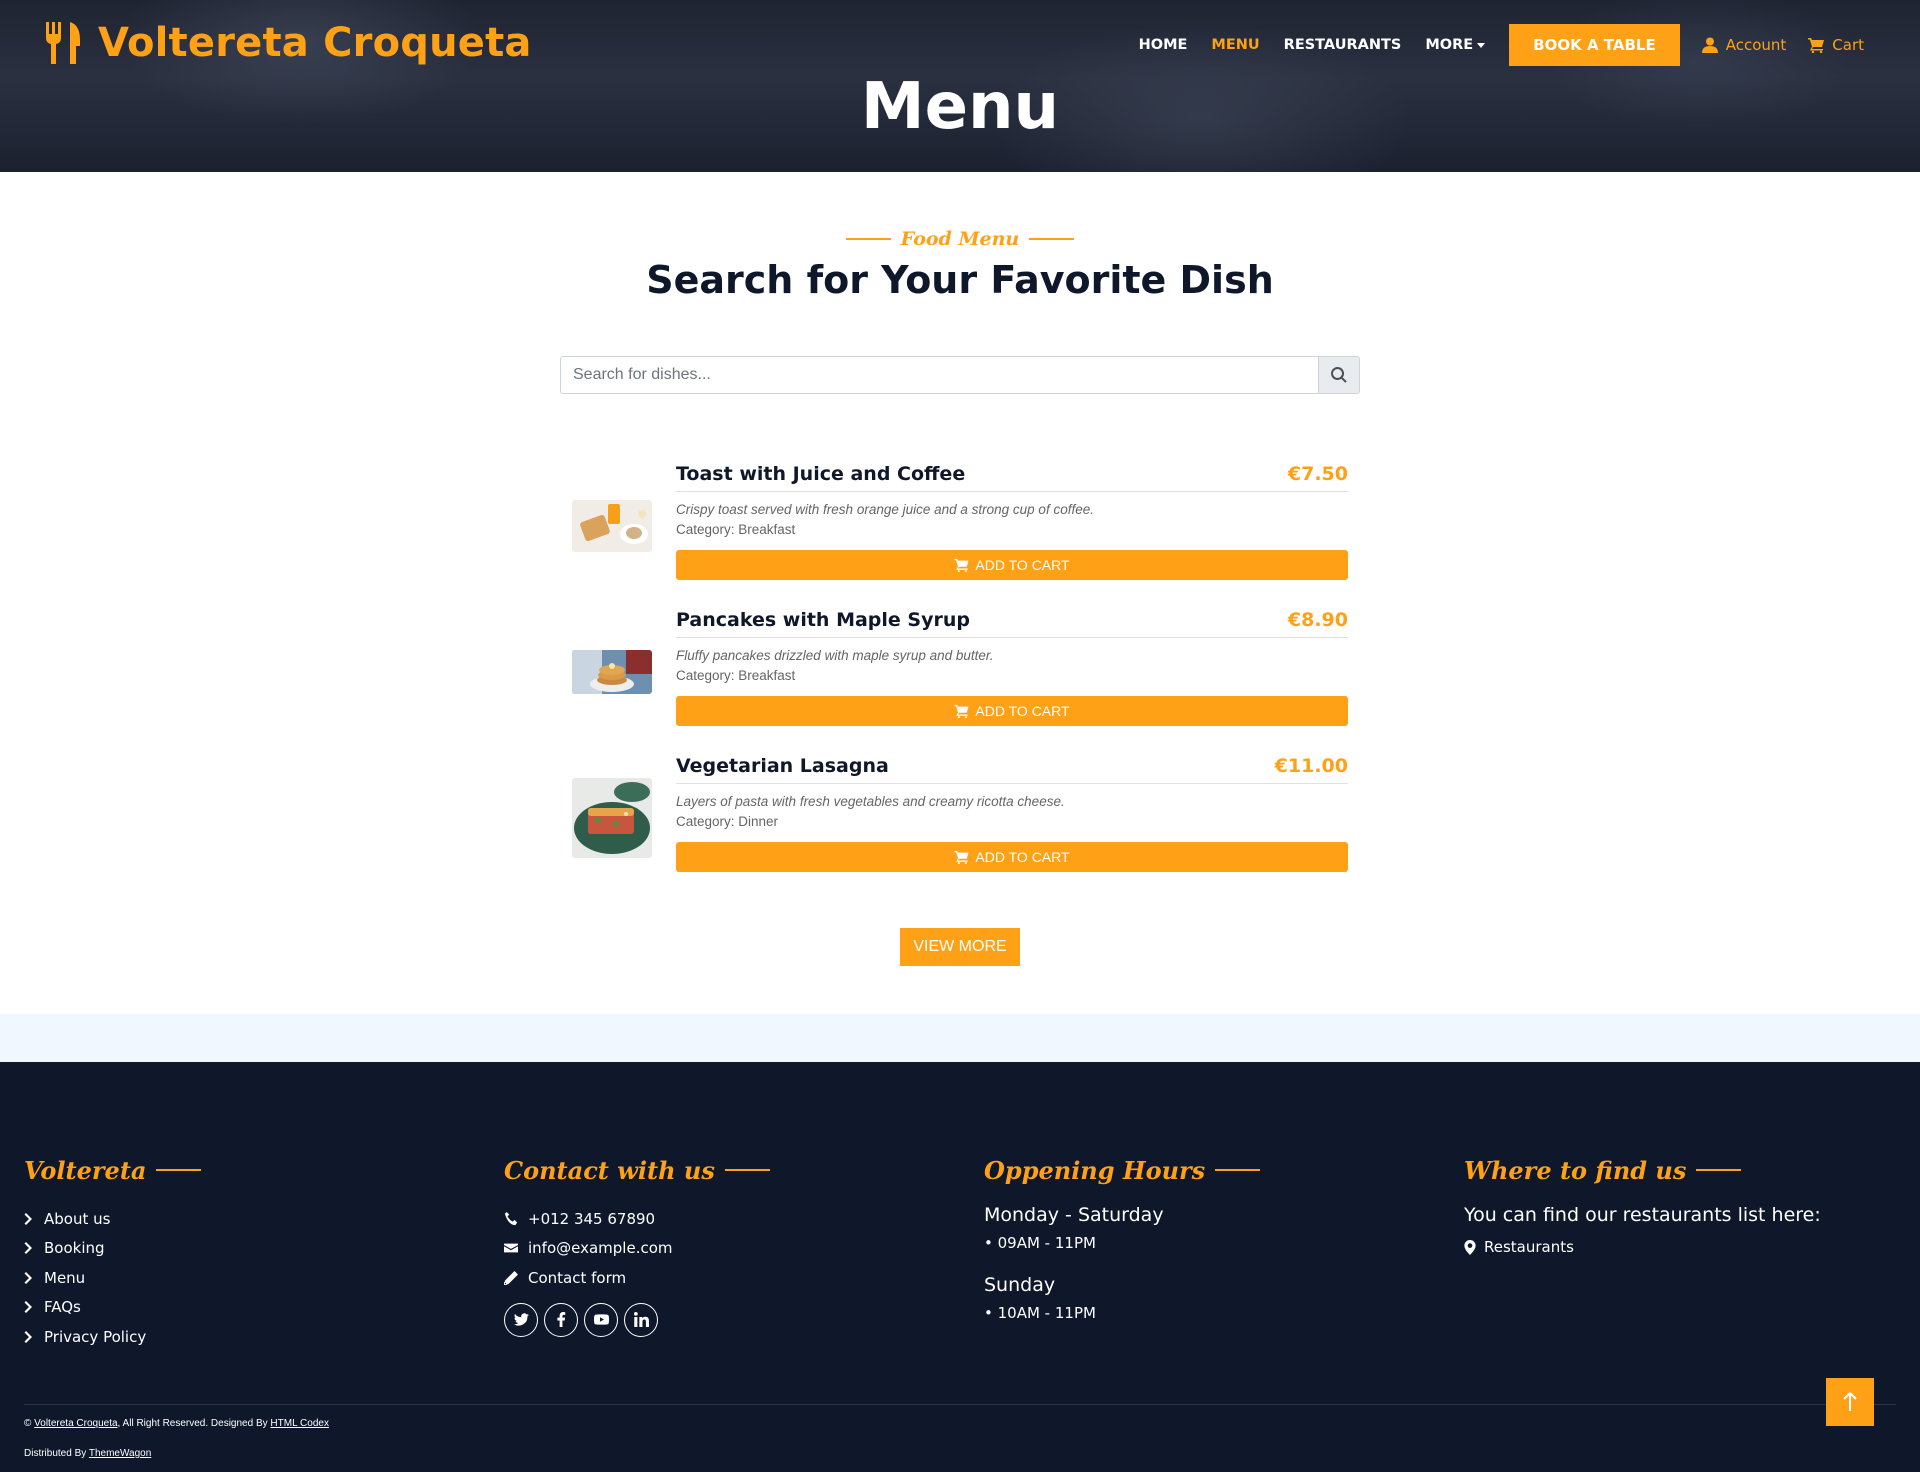 Image resolution: width=1920 pixels, height=1472 pixels. I want to click on brand-name: Voltereta Croqueta, so click(315, 43).